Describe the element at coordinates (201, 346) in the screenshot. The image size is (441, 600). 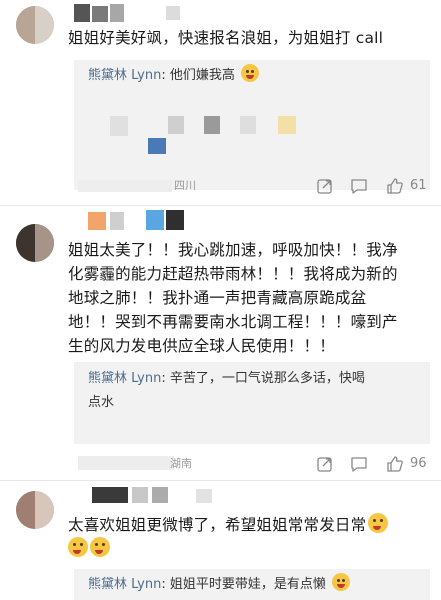
I see `comment-line: 生的风力发电供应全球人民使用！！！` at that location.